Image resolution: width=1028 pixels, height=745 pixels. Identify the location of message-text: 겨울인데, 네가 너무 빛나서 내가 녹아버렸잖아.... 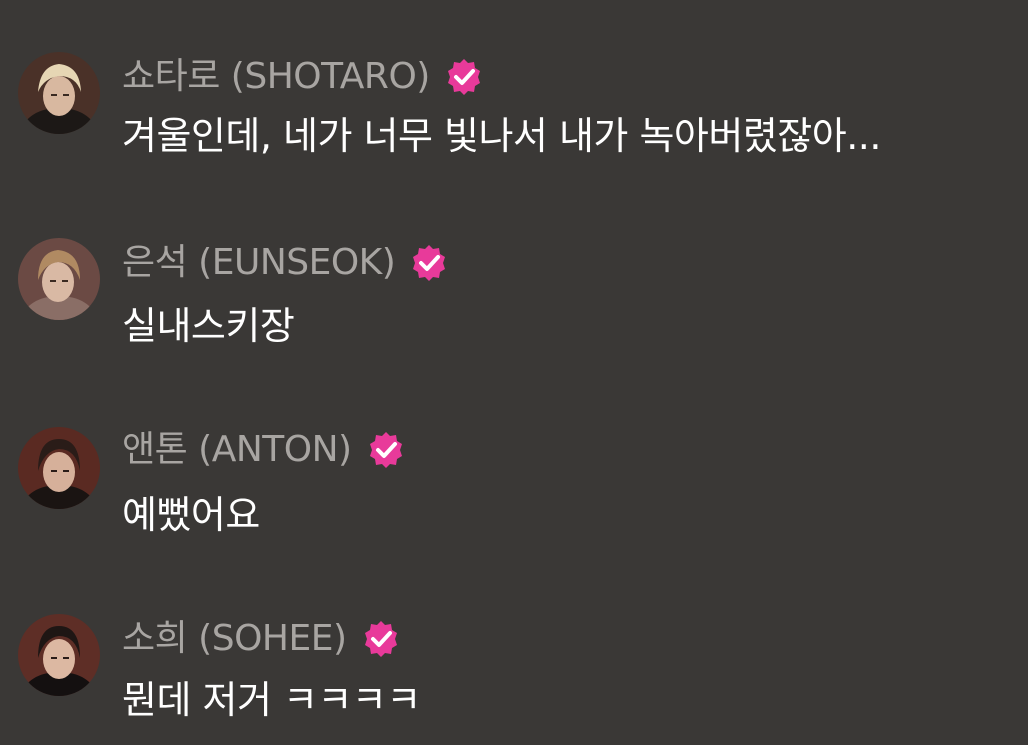
(501, 136).